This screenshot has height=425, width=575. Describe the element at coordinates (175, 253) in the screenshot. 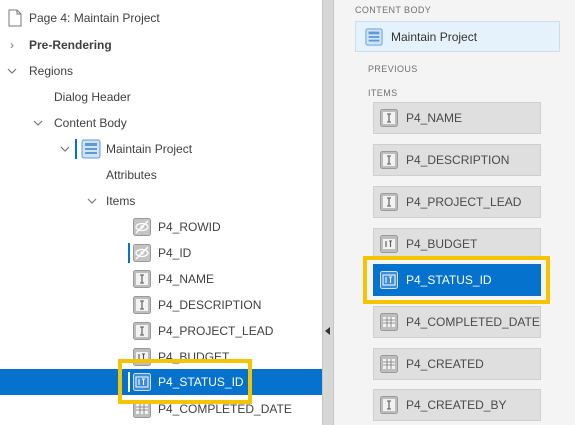

I see `tree-item-label: P4_ID` at that location.